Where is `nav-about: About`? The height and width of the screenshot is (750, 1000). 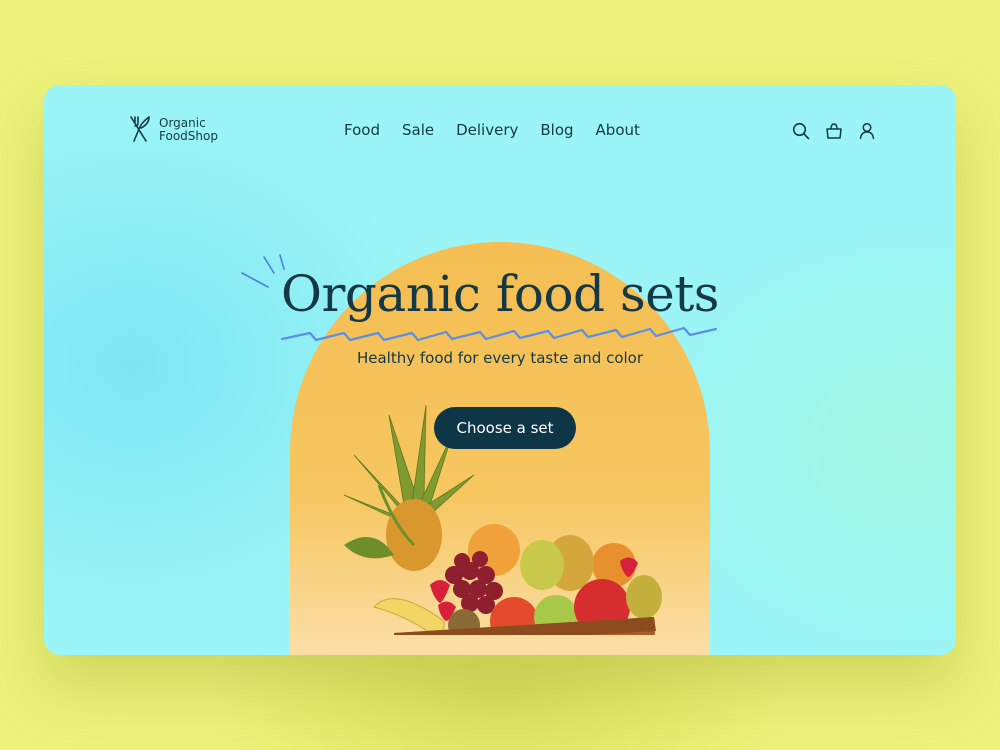
nav-about: About is located at coordinates (618, 130).